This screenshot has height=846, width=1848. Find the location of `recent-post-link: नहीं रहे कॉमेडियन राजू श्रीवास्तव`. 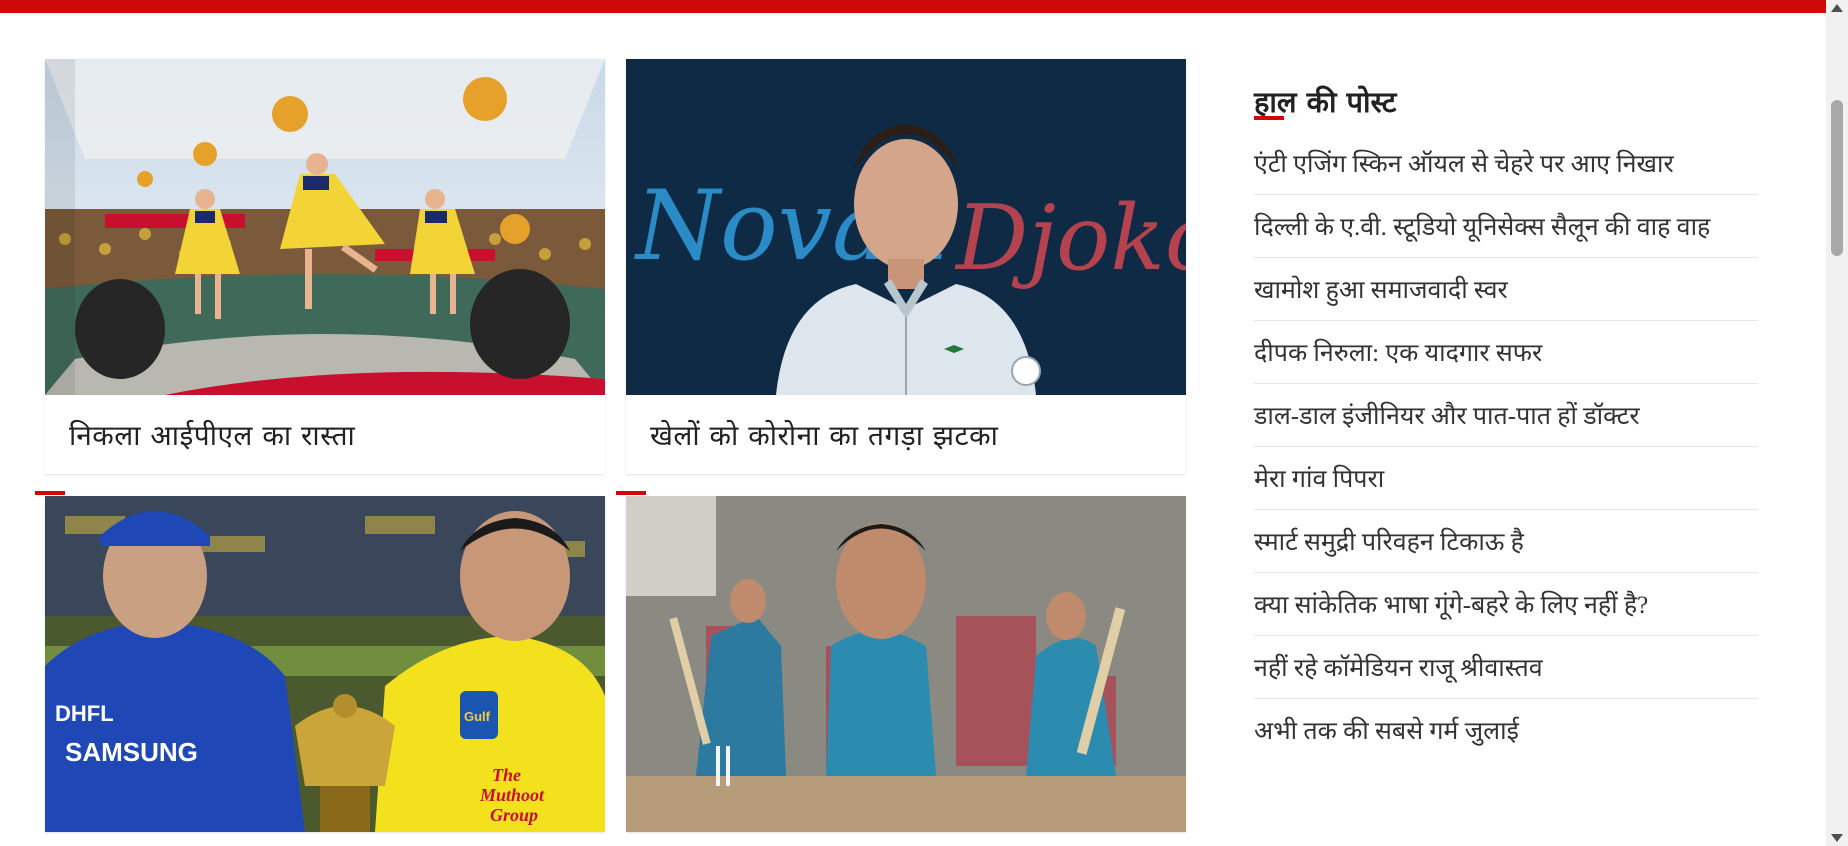

recent-post-link: नहीं रहे कॉमेडियन राजू श्रीवास्तव is located at coordinates (1506, 667).